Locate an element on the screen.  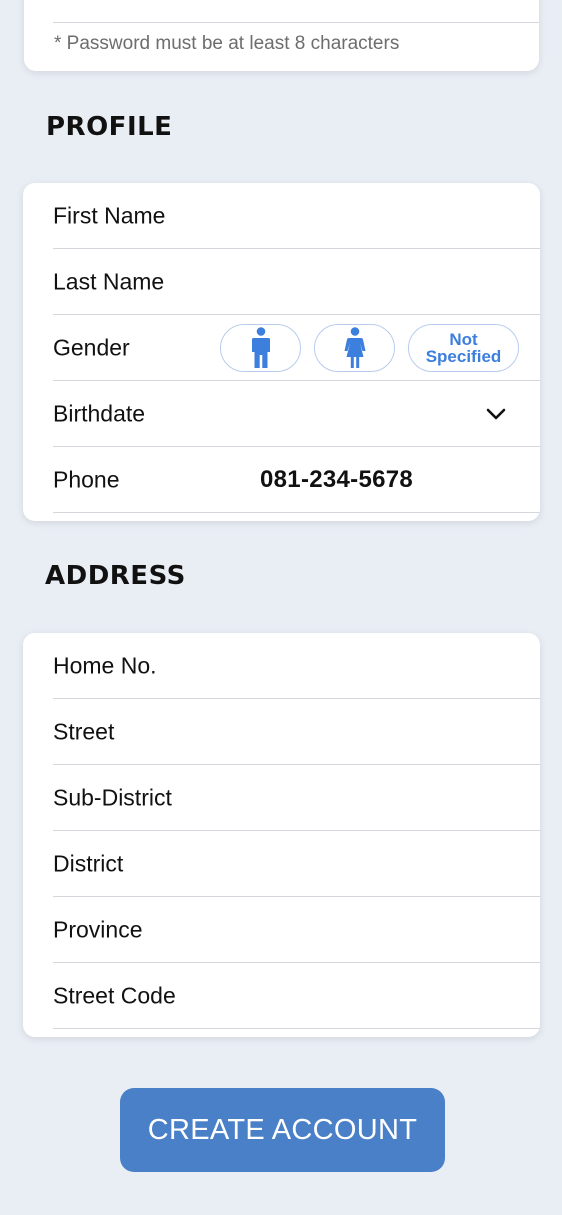
sub-district-label: Sub-District is located at coordinates (112, 797).